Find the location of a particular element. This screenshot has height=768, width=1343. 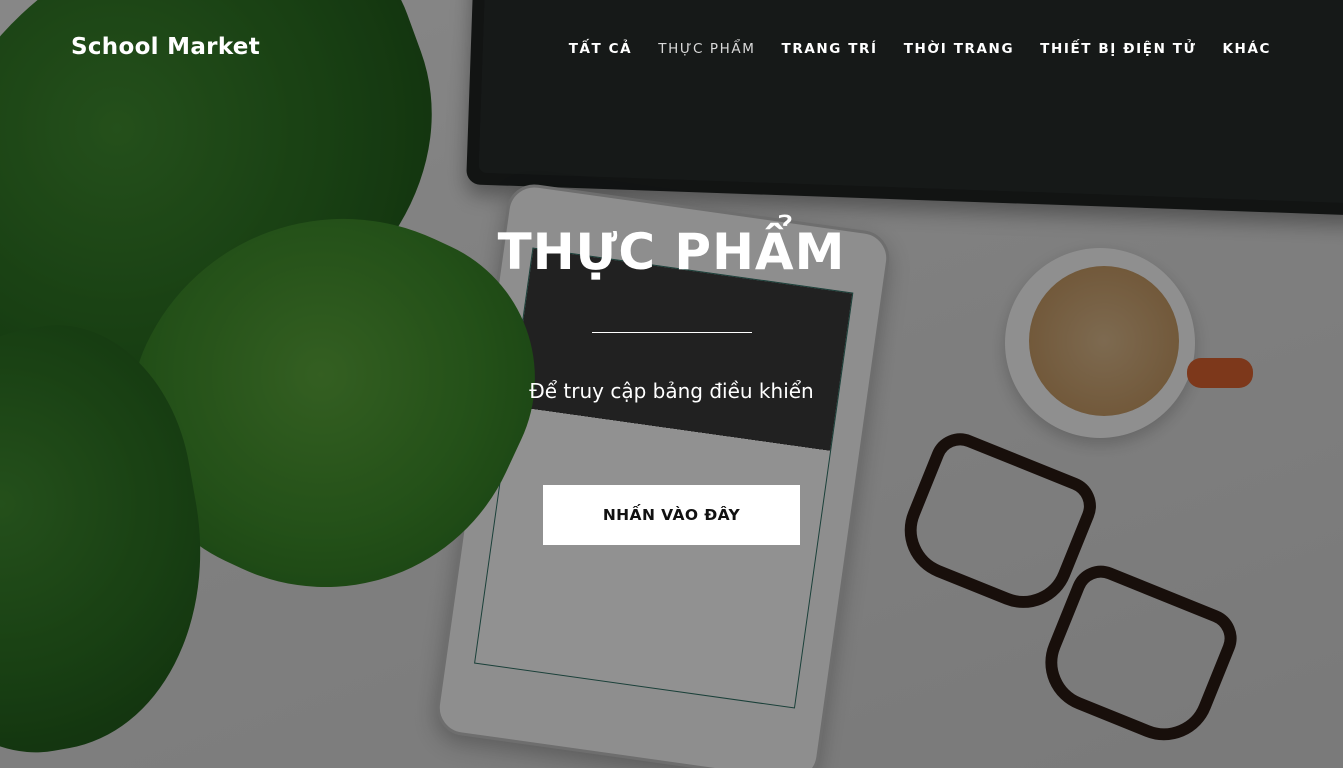

nav-link-other: KHÁC is located at coordinates (1246, 49).